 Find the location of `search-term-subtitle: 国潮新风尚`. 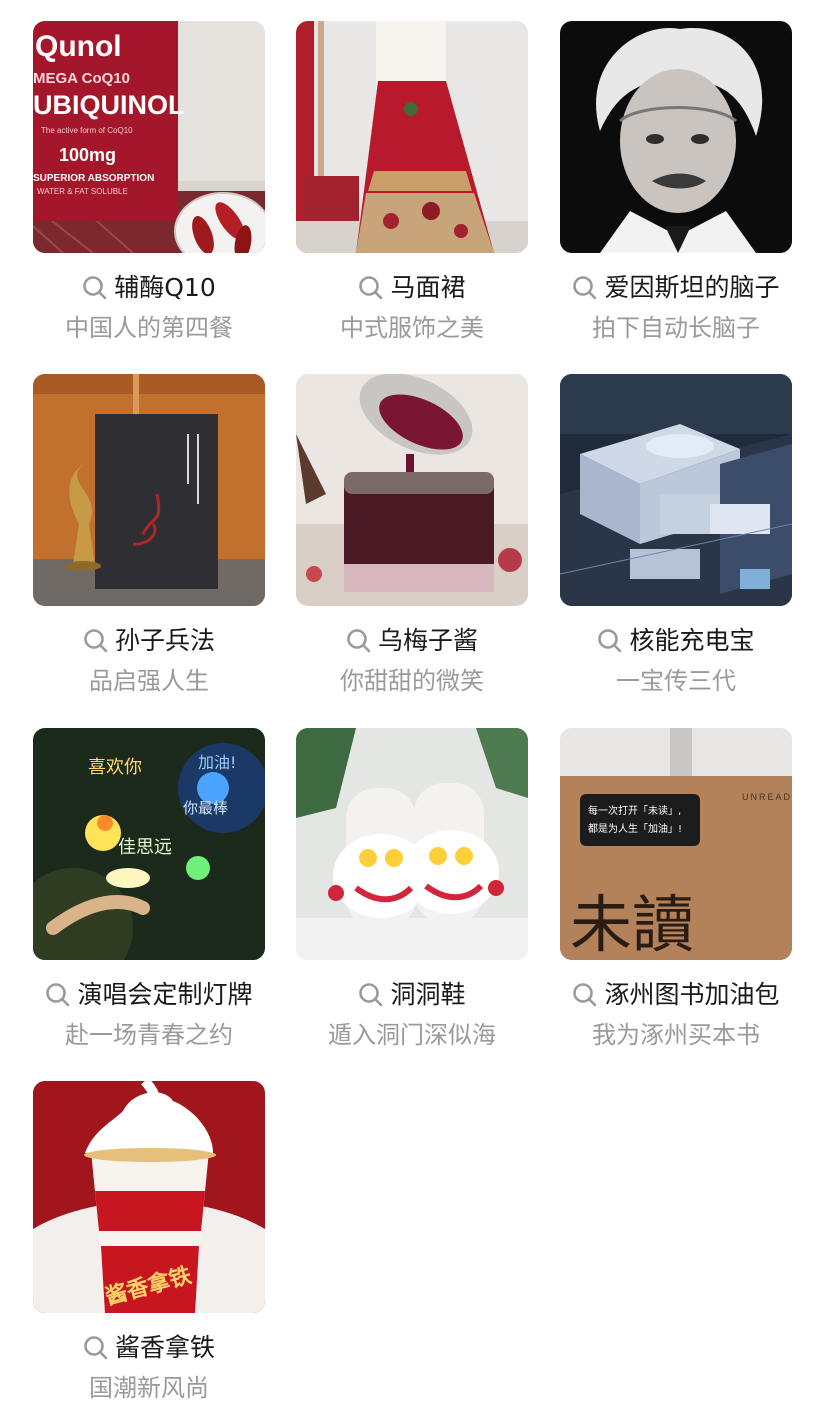

search-term-subtitle: 国潮新风尚 is located at coordinates (149, 1388).